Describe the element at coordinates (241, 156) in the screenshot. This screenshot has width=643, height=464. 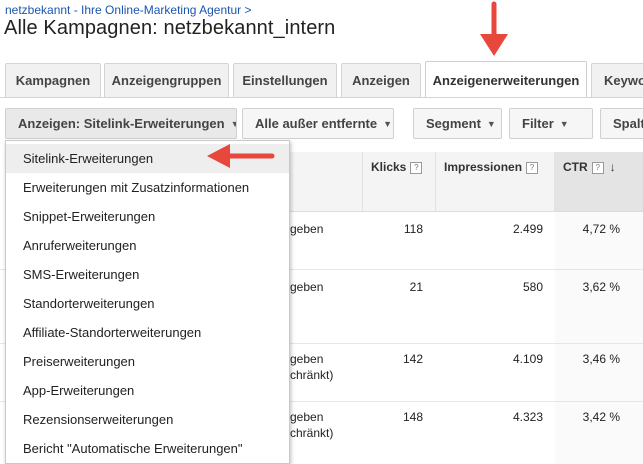
I see `arrow-left-icon` at that location.